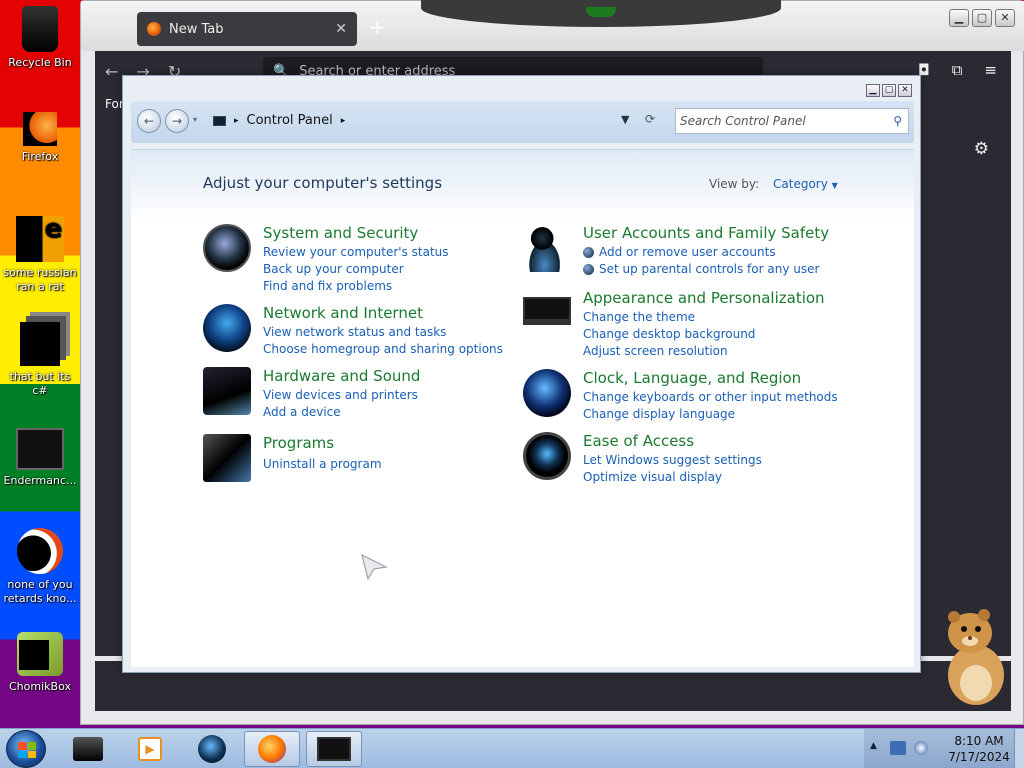 The height and width of the screenshot is (768, 1024). Describe the element at coordinates (512, 748) in the screenshot. I see `taskbar: ▶ ▲ 8:10 AM 7/17/2024` at that location.